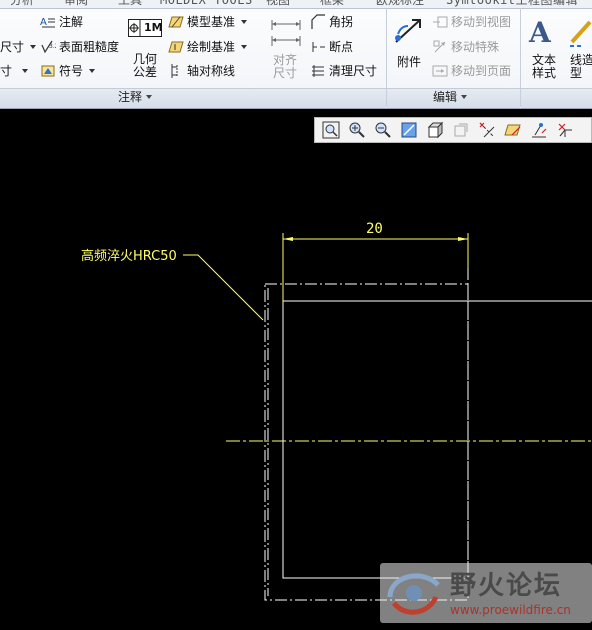 This screenshot has height=630, width=592. I want to click on draw-datum-label: 绘制基准, so click(211, 47).